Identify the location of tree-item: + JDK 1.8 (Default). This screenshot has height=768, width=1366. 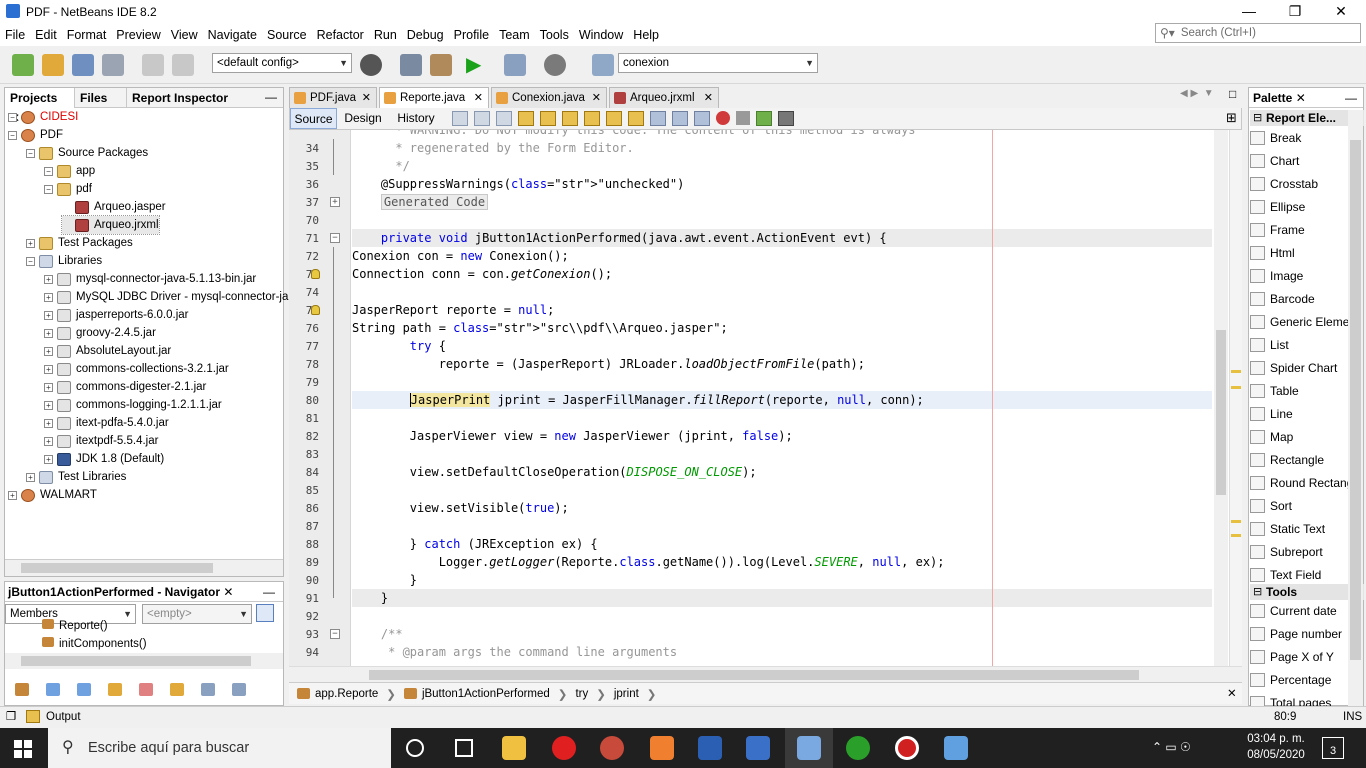
(104, 459).